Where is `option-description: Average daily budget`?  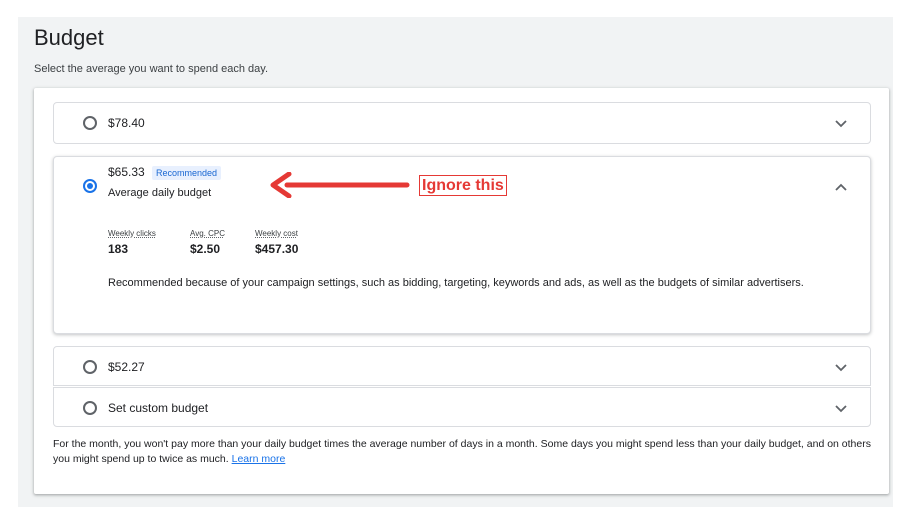 option-description: Average daily budget is located at coordinates (160, 193).